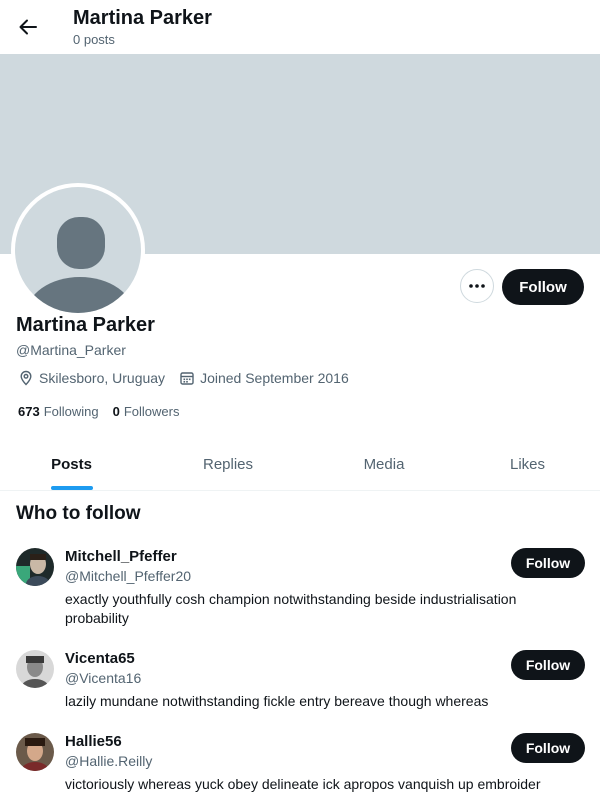 This screenshot has height=800, width=600. I want to click on location-pin-icon, so click(26, 378).